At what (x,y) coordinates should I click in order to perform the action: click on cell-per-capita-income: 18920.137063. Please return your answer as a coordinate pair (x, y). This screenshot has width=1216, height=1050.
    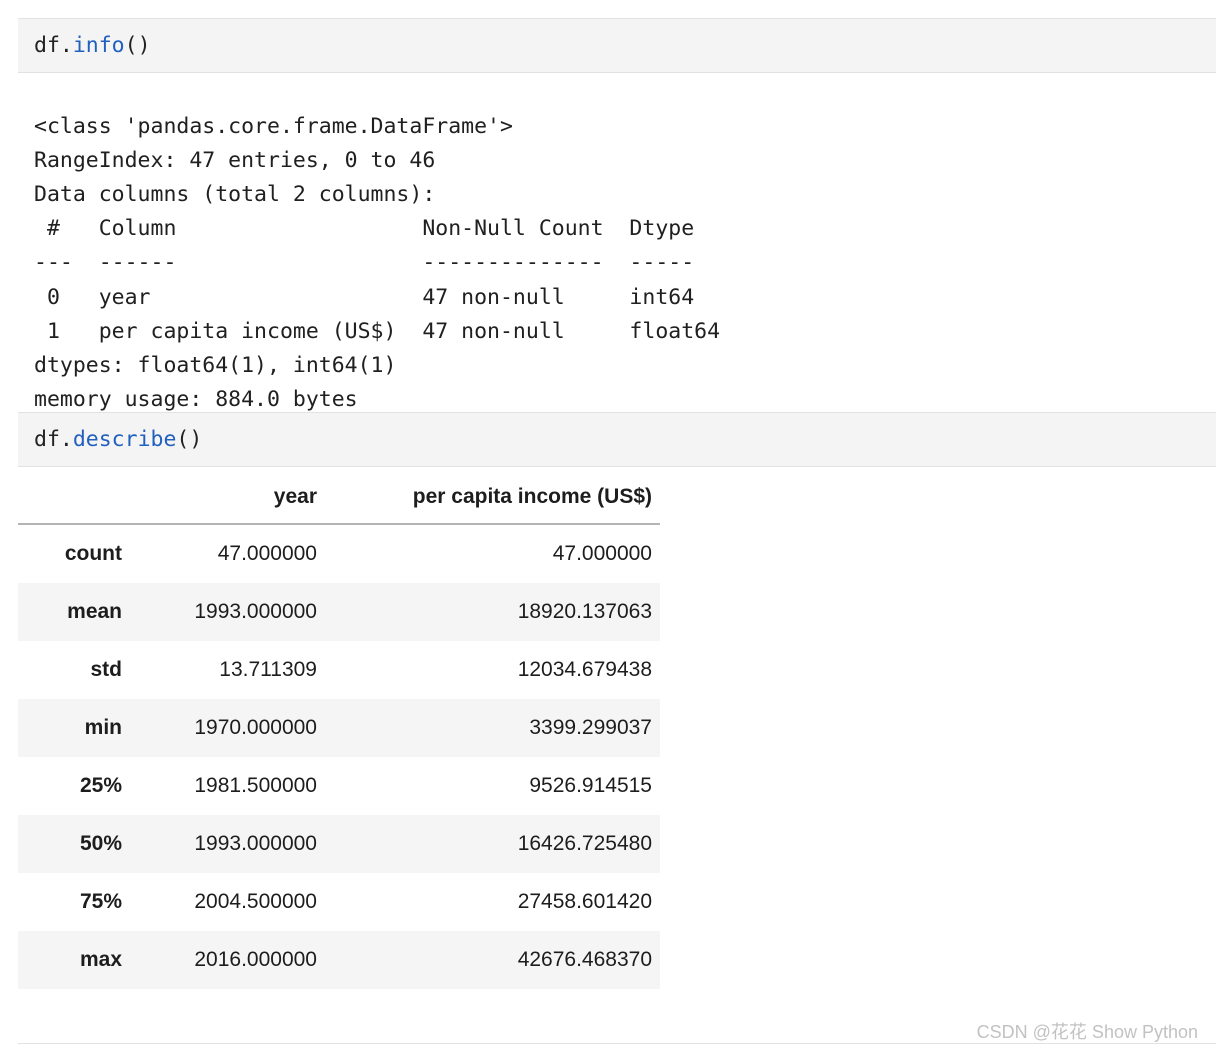
    Looking at the image, I should click on (584, 611).